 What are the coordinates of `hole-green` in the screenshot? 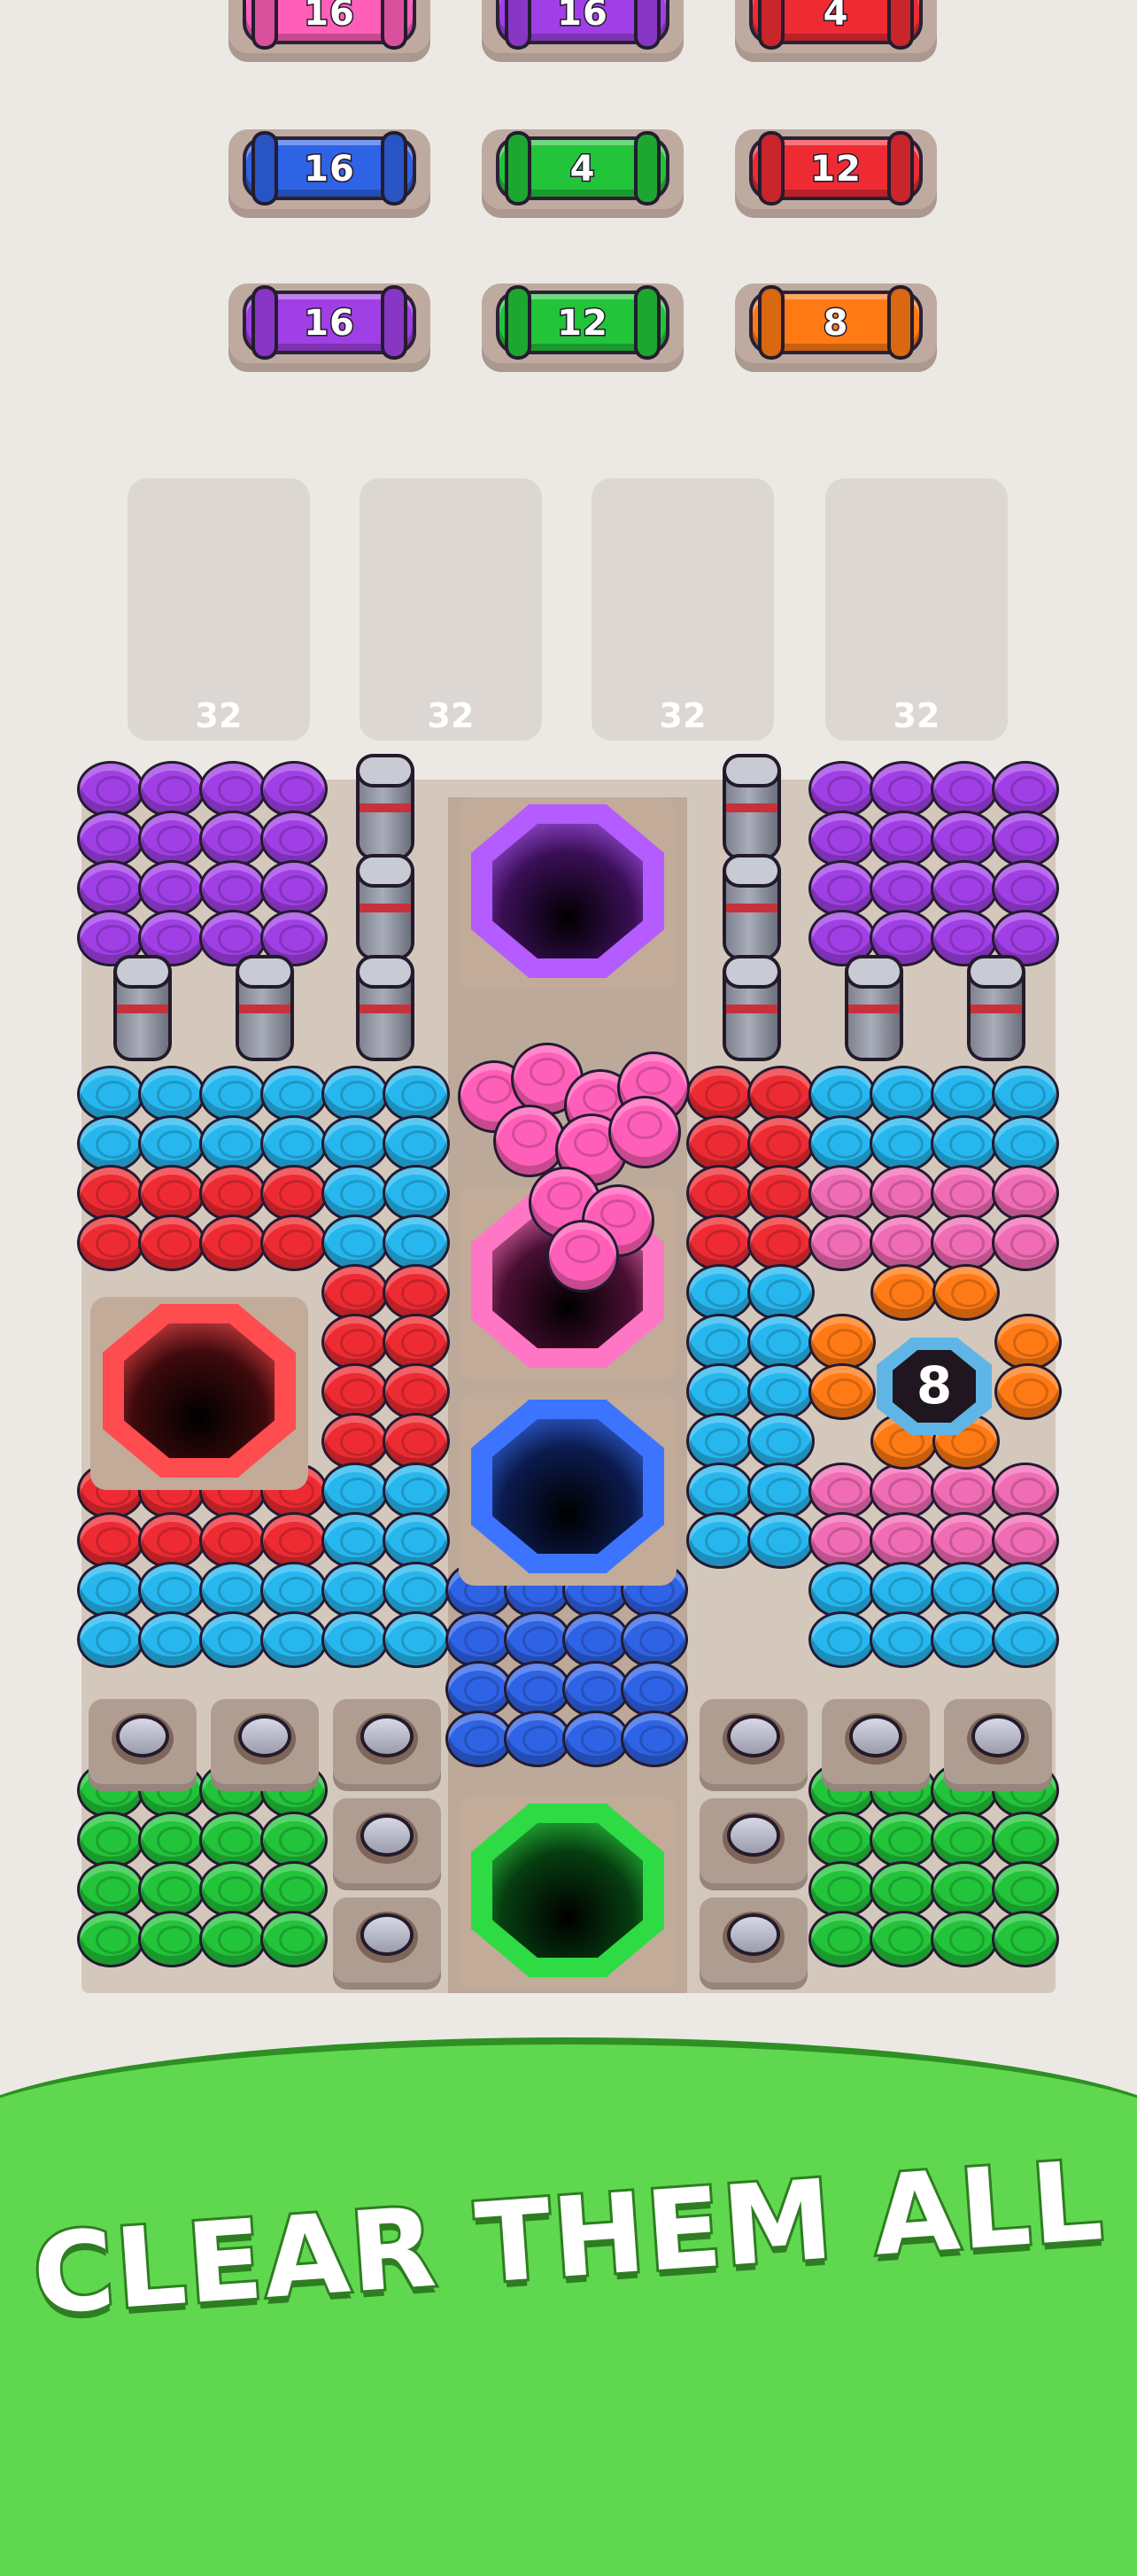 It's located at (568, 1893).